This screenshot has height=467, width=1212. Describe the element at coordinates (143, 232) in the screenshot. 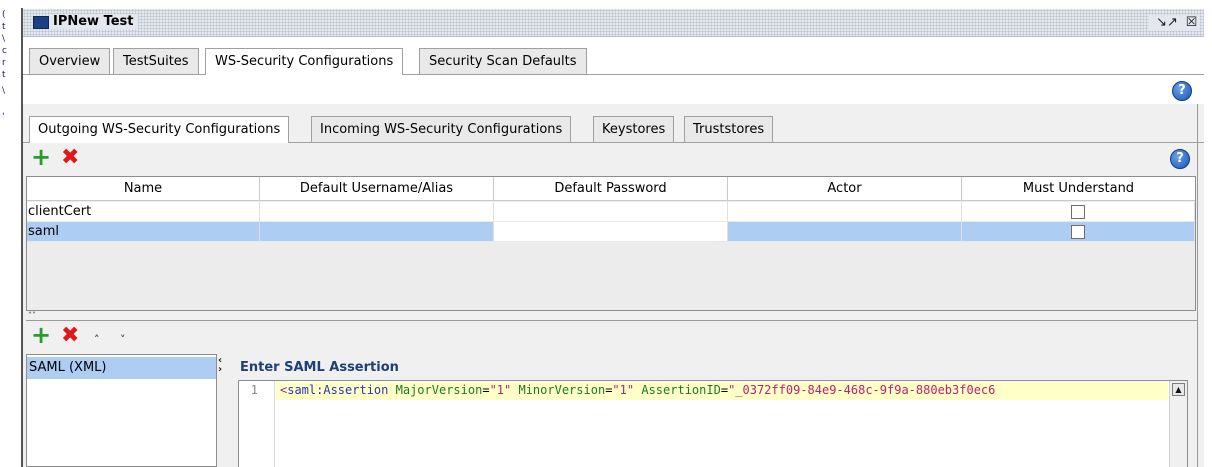

I see `cell-name: saml` at that location.